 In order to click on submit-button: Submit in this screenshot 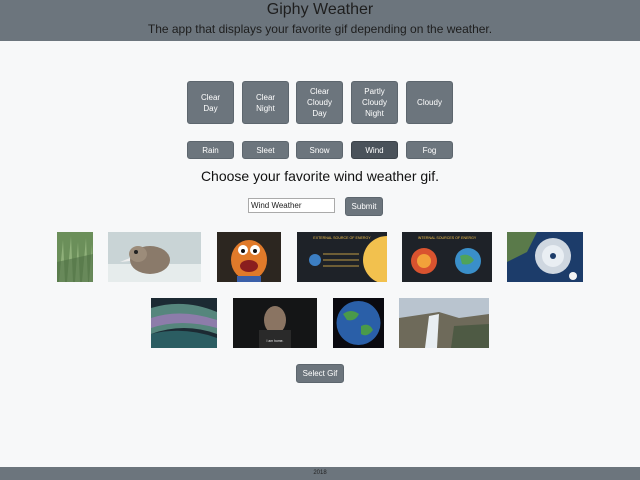, I will do `click(364, 206)`.